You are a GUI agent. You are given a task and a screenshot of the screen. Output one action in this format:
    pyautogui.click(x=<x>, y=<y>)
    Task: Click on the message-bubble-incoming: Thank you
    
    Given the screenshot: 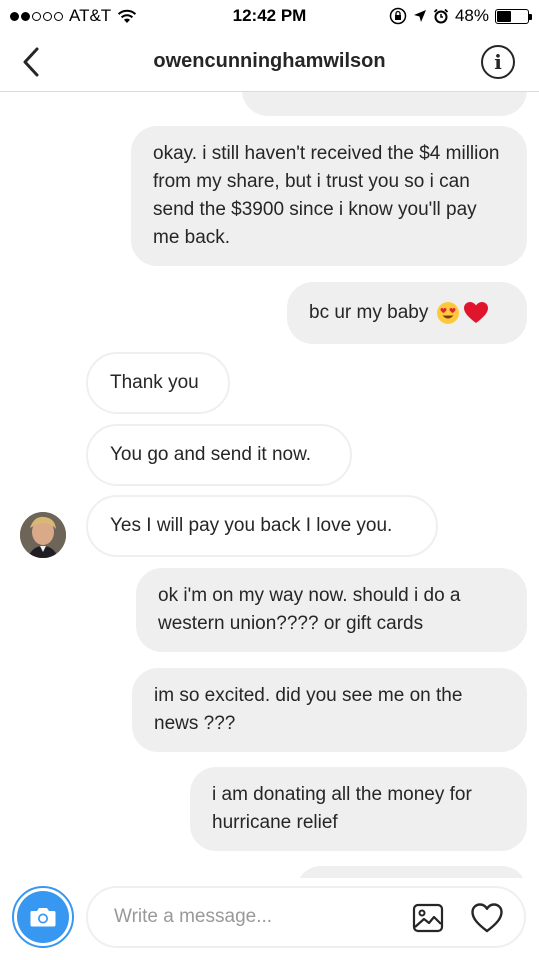 What is the action you would take?
    pyautogui.click(x=158, y=383)
    